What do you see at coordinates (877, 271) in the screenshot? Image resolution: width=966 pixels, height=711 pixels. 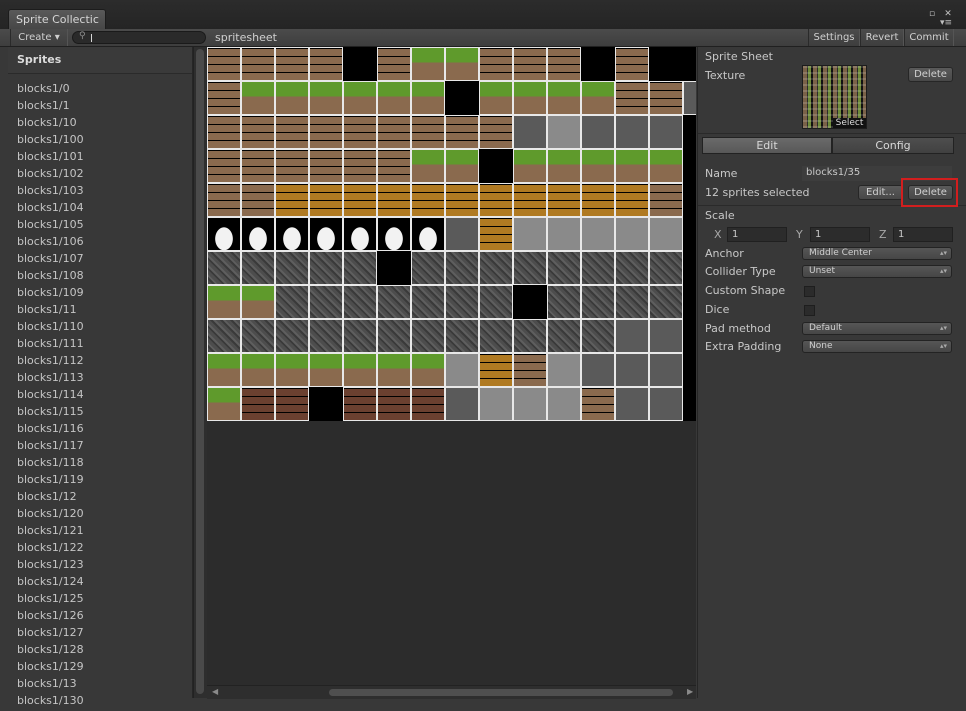 I see `collider-type-dropdown: Unset ▴▾` at bounding box center [877, 271].